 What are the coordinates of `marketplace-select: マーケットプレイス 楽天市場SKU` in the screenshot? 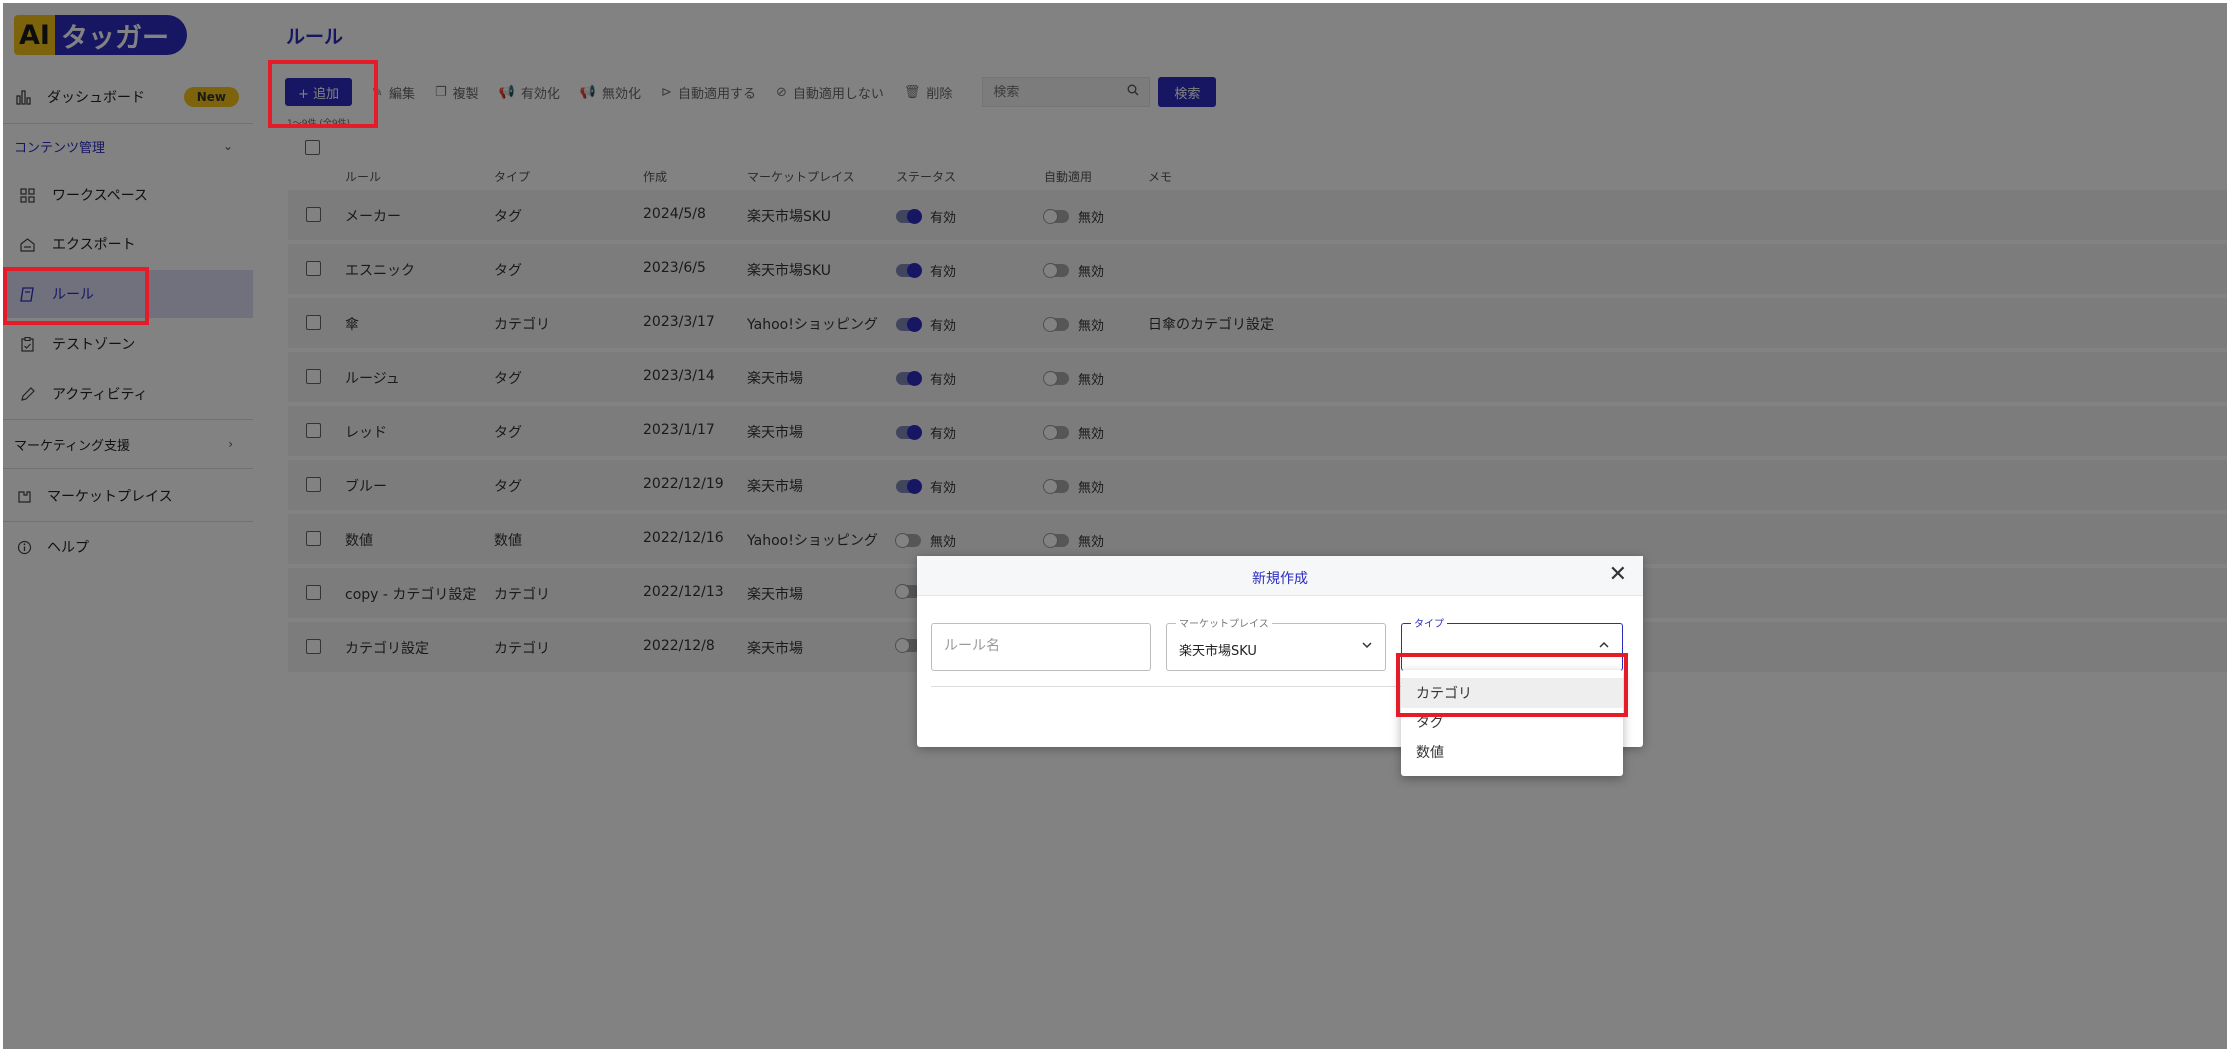 It's located at (1276, 643).